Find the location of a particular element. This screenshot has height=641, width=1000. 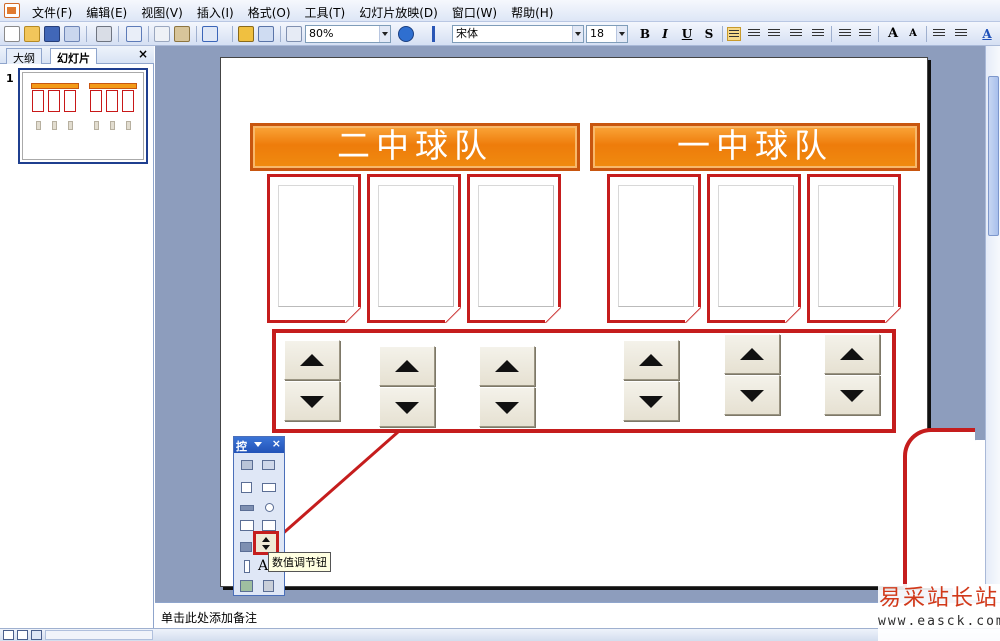

numbering-icon is located at coordinates (845, 34).